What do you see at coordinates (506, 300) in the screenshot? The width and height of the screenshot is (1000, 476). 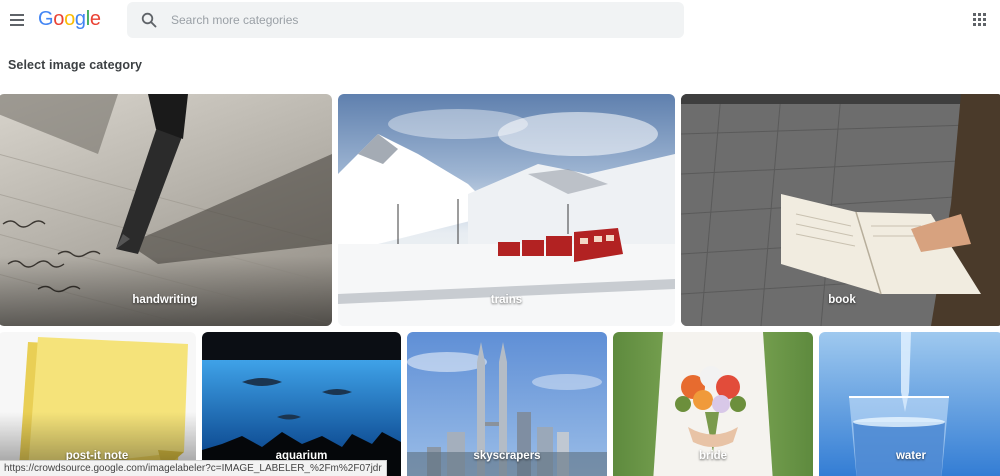 I see `category-label: trains` at bounding box center [506, 300].